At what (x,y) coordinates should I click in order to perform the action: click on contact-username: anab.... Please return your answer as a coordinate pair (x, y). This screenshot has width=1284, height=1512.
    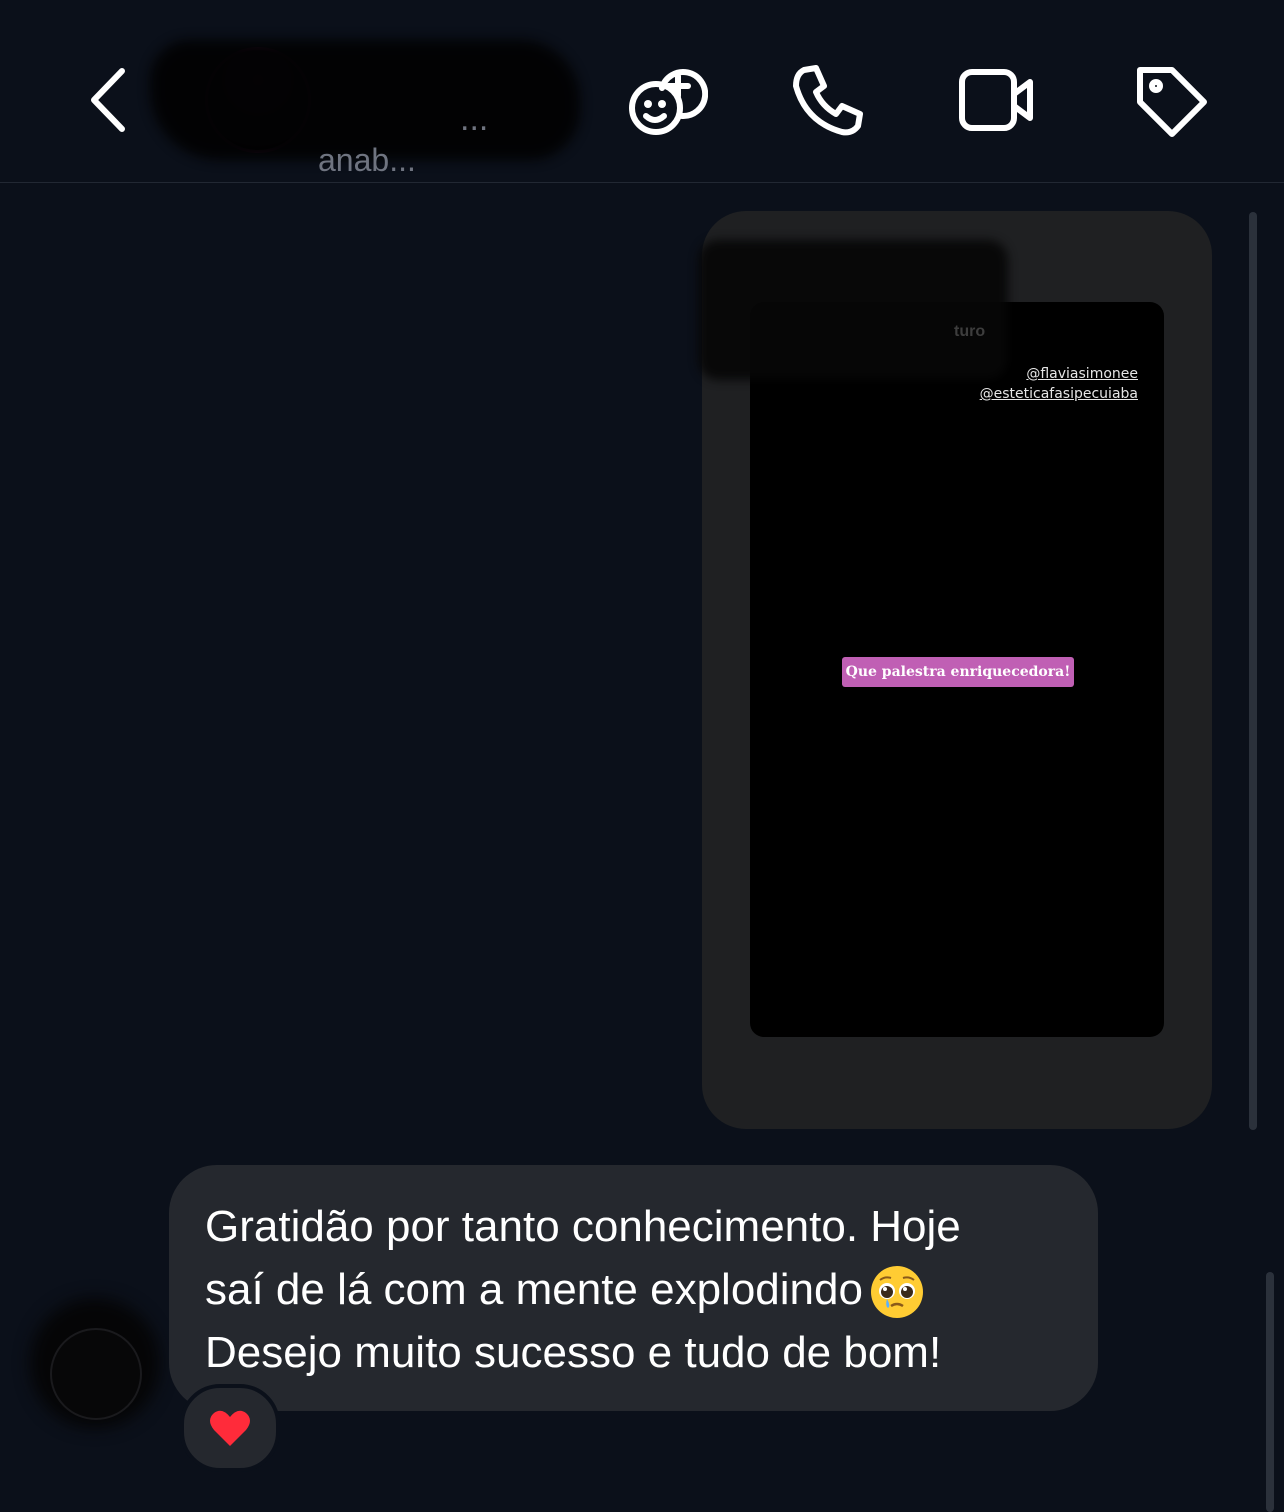
    Looking at the image, I should click on (367, 160).